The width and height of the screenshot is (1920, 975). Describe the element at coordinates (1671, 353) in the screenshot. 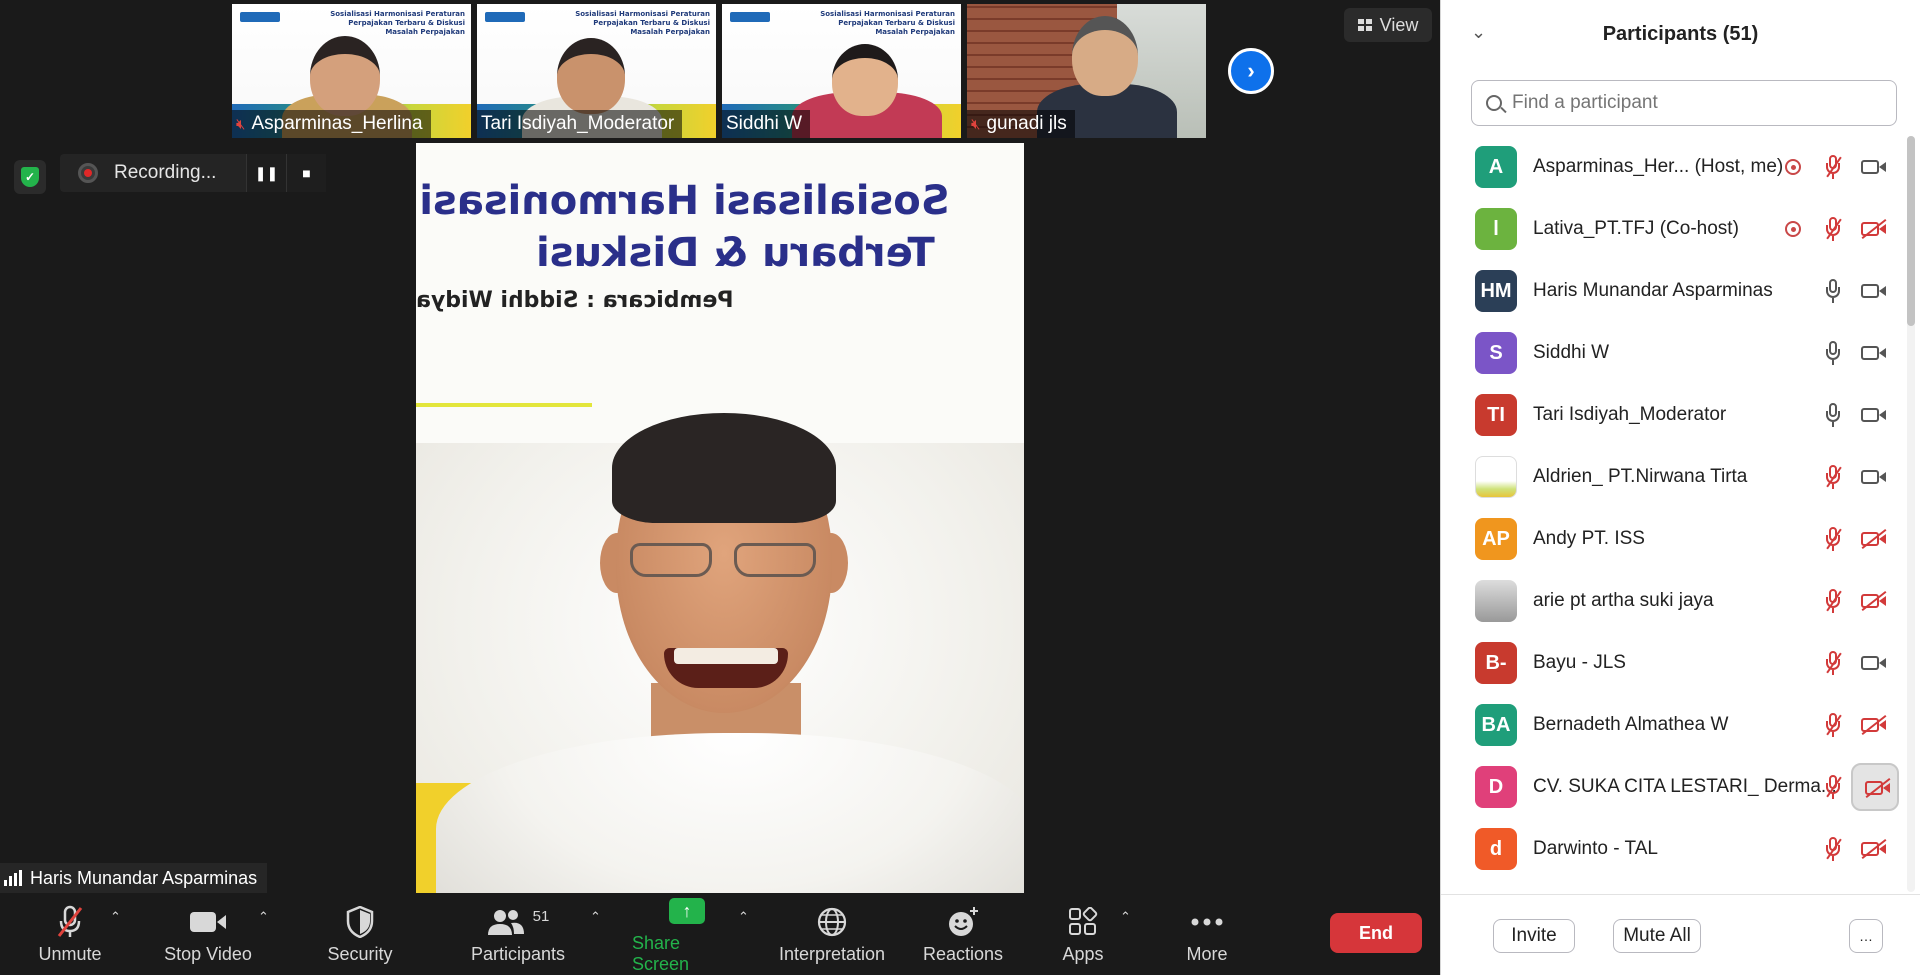

I see `participant-row: S Siddhi W` at that location.